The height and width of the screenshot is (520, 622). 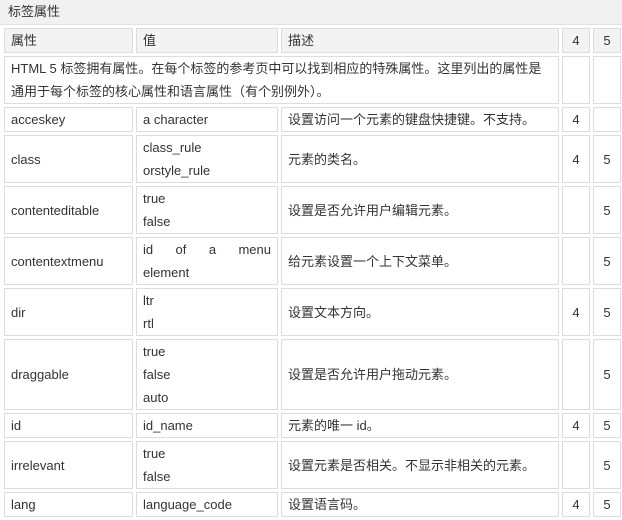 I want to click on table-caption: 标签属性, so click(x=311, y=12).